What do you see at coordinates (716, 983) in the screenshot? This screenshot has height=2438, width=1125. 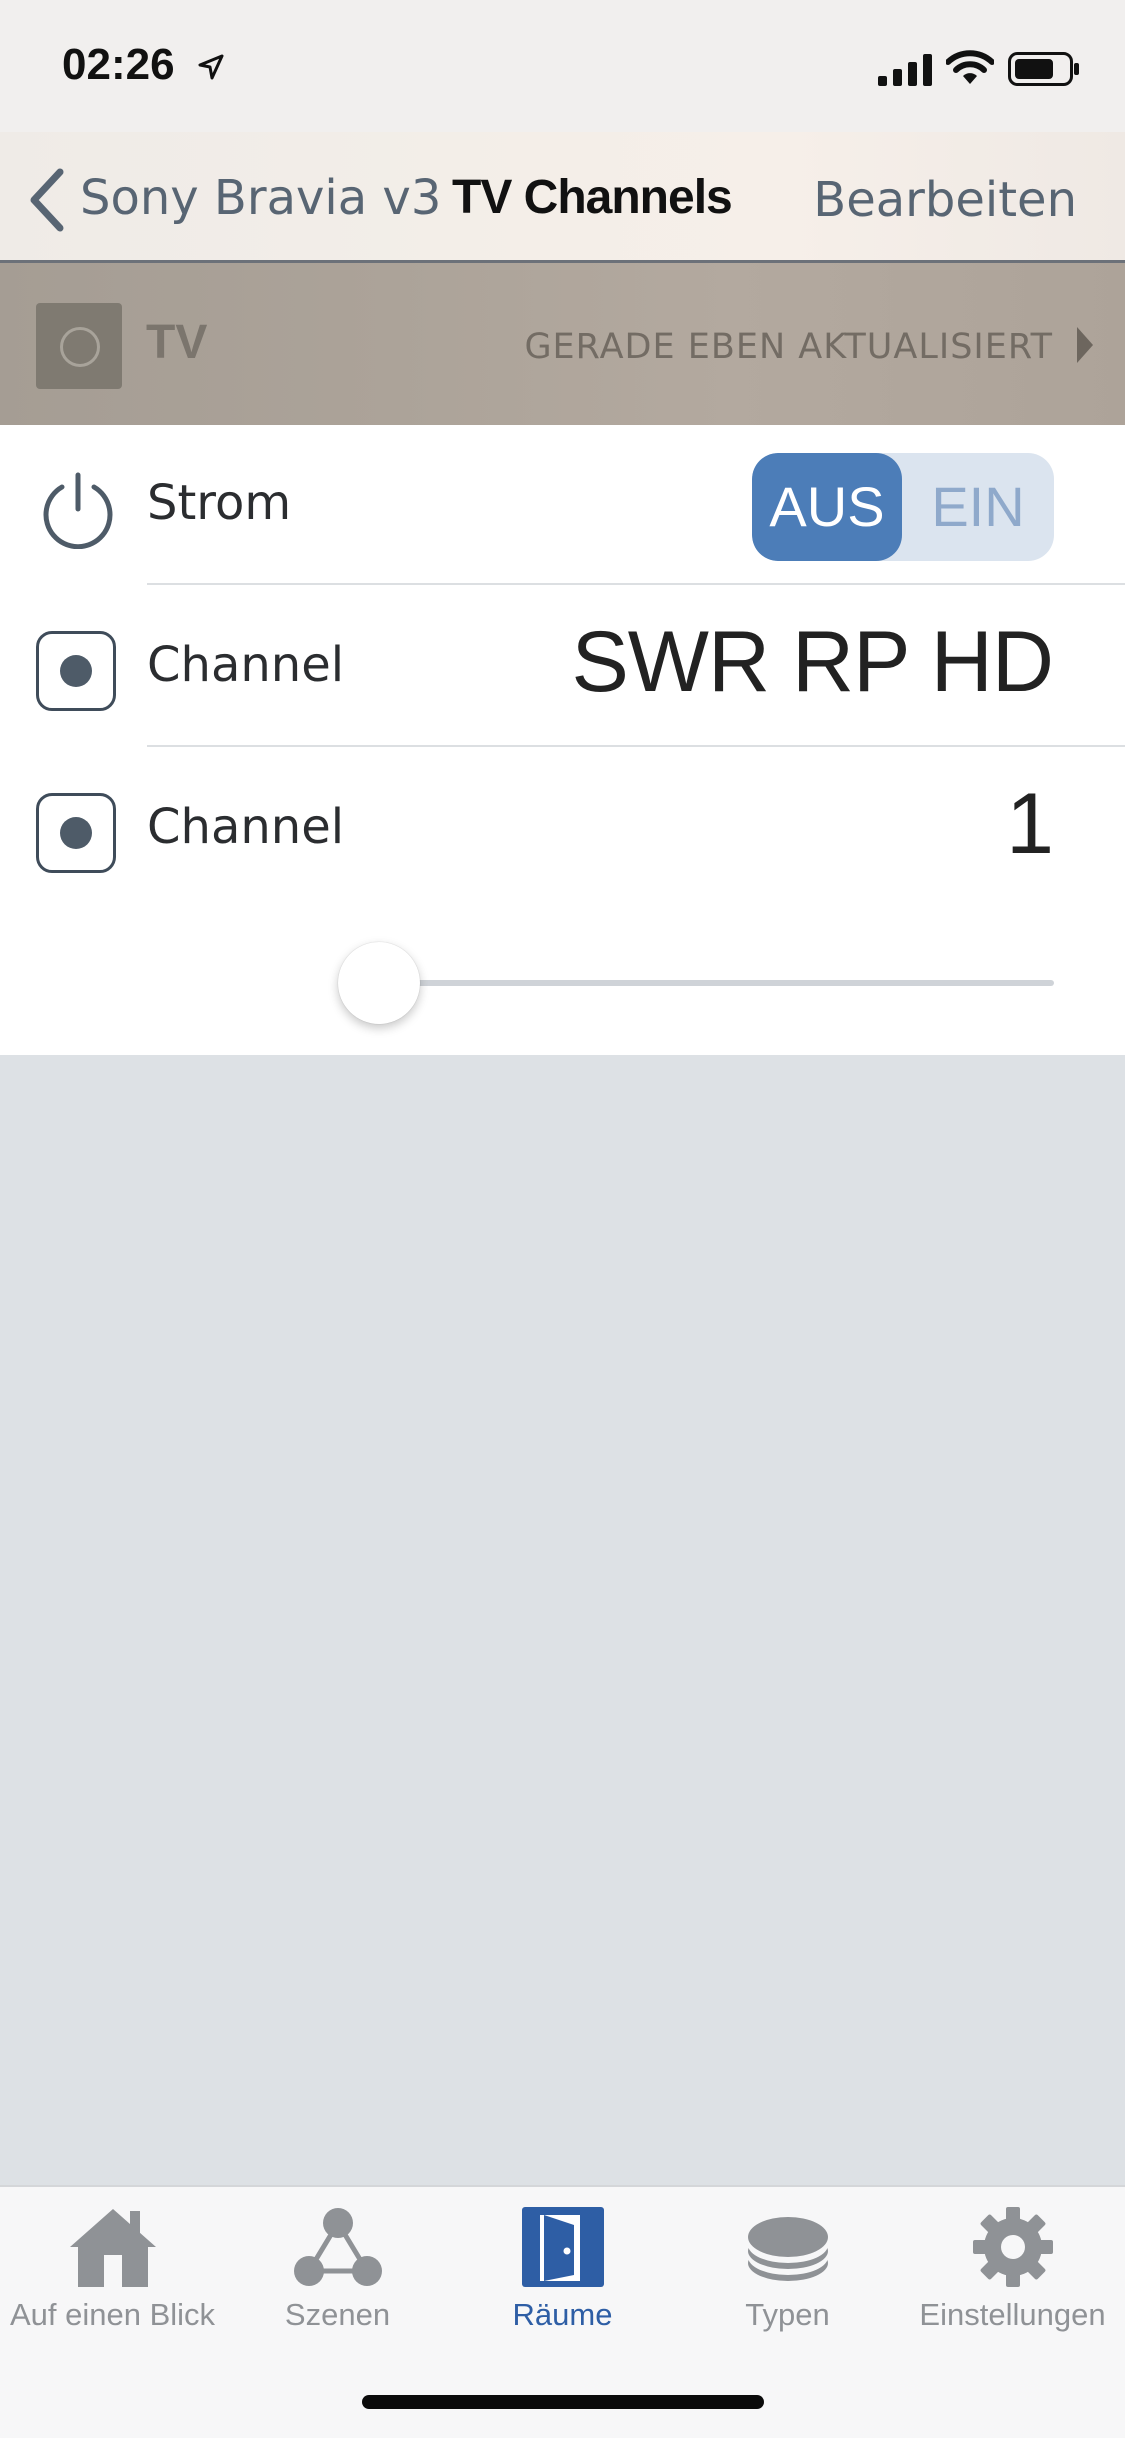 I see `channel-slider-track` at bounding box center [716, 983].